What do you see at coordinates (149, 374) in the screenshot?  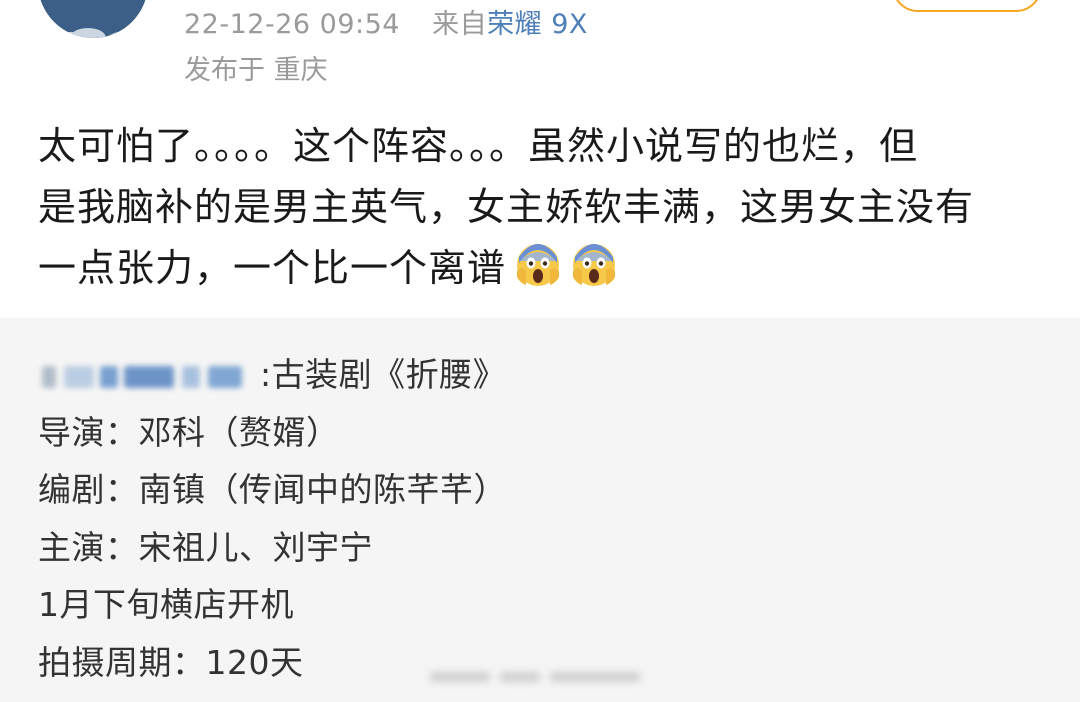 I see `blurred-username` at bounding box center [149, 374].